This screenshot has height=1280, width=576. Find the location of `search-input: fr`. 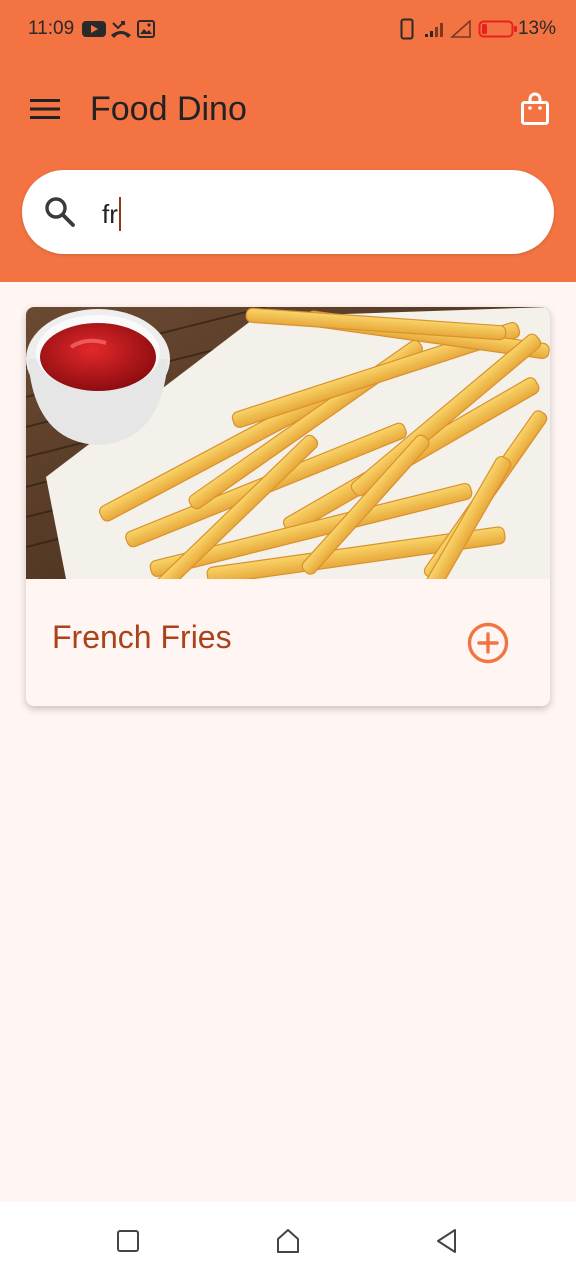

search-input: fr is located at coordinates (111, 214).